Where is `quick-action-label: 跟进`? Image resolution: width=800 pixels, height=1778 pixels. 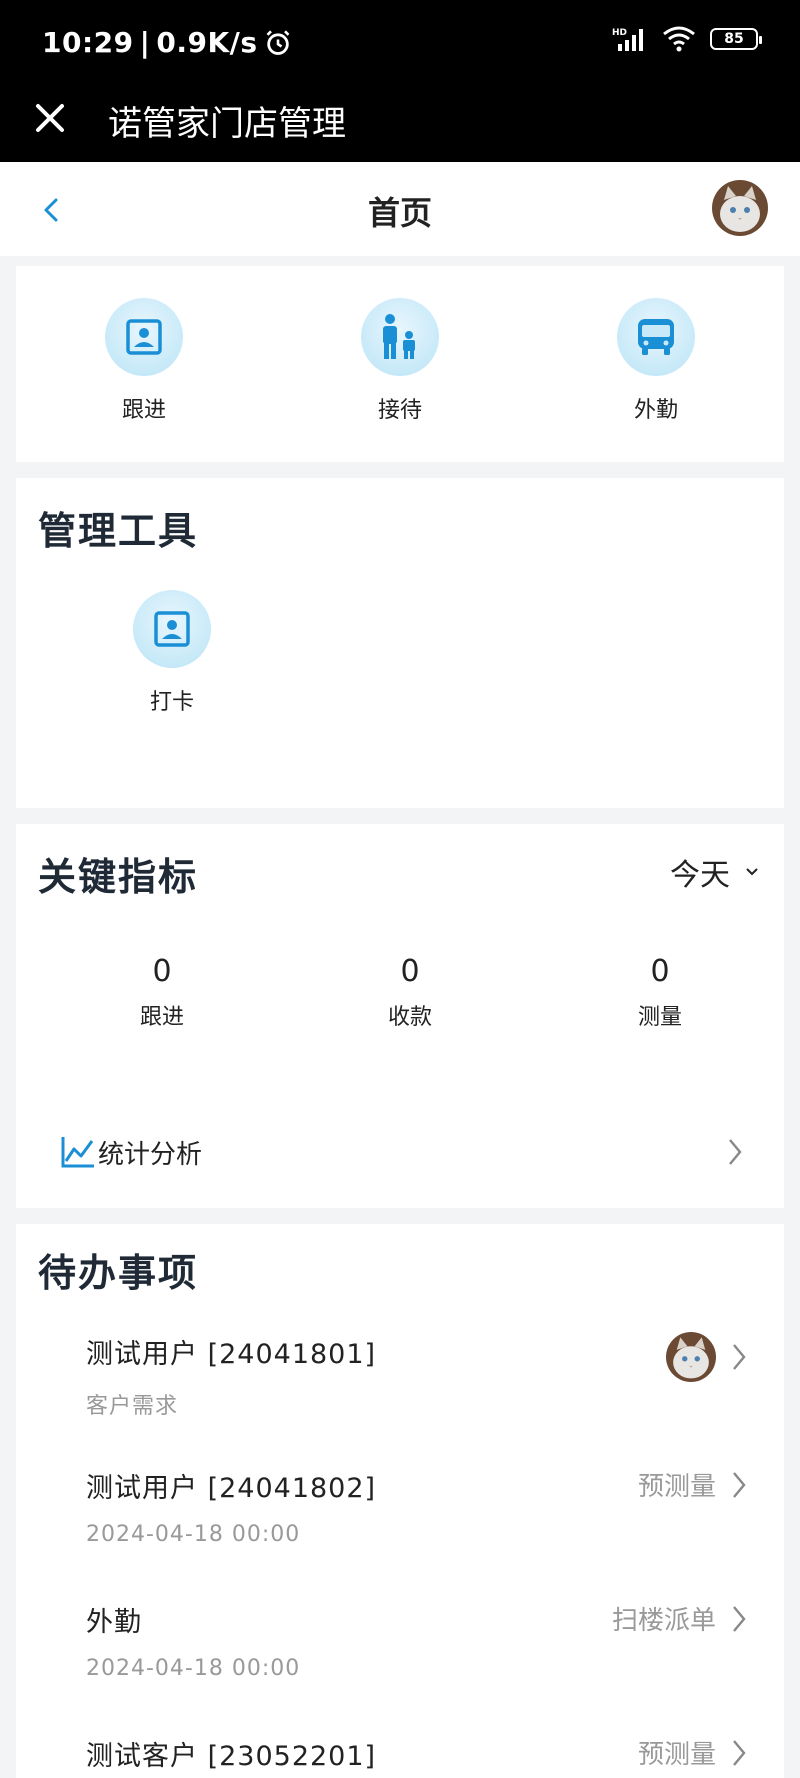 quick-action-label: 跟进 is located at coordinates (143, 410).